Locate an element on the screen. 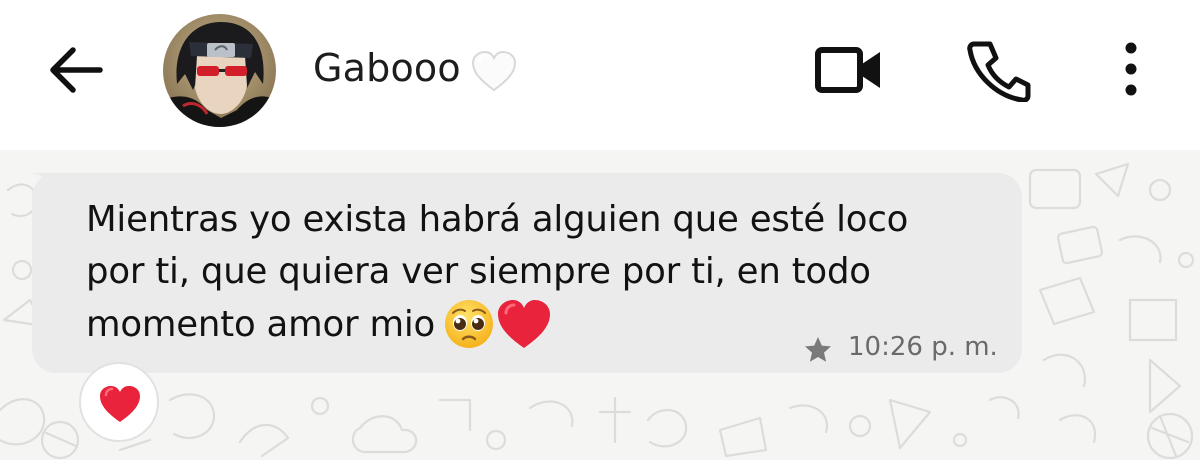  reaction-badge is located at coordinates (119, 402).